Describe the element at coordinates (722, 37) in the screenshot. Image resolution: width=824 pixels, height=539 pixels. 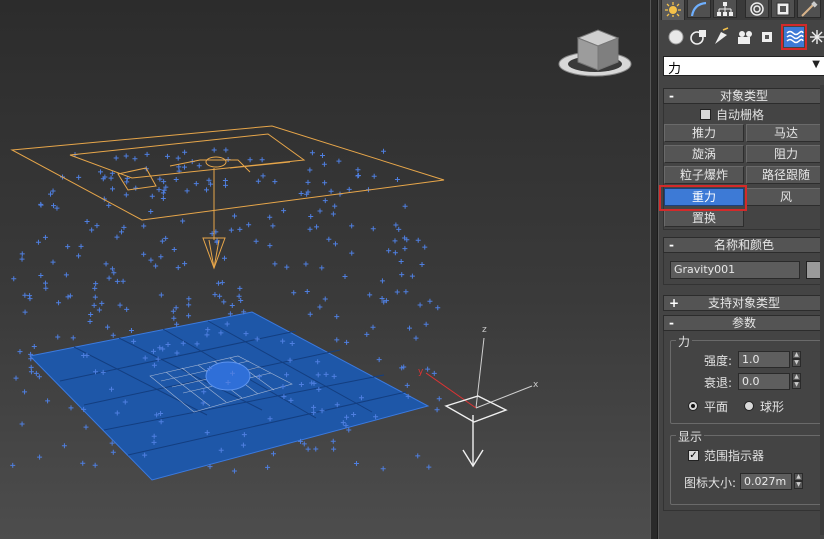
I see `lights-icon` at that location.